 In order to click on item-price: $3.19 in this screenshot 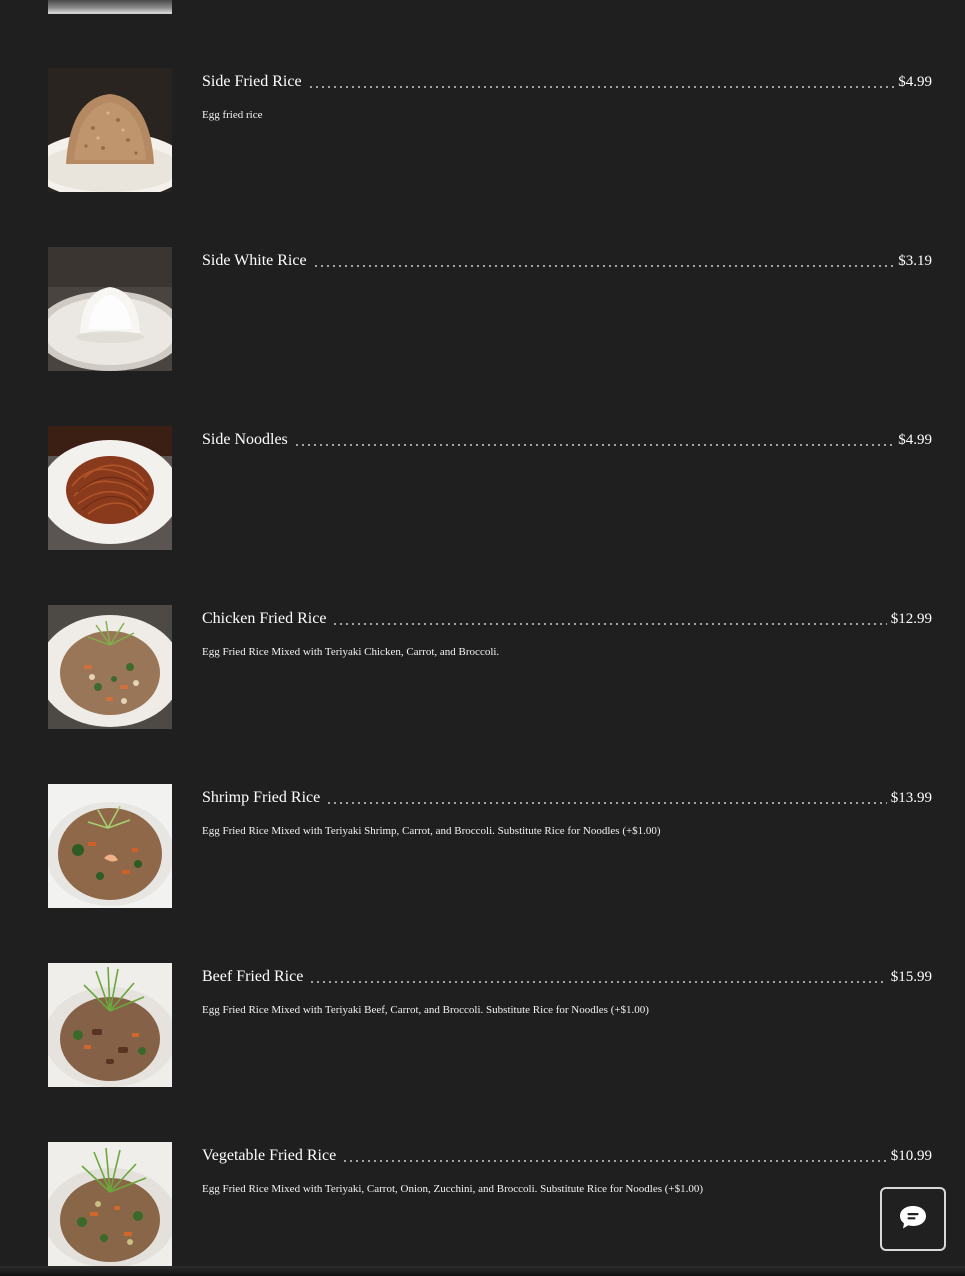, I will do `click(915, 261)`.